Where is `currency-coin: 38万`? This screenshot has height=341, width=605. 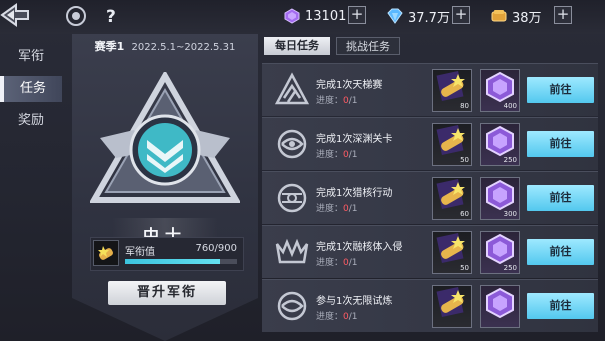 currency-coin: 38万 is located at coordinates (516, 16).